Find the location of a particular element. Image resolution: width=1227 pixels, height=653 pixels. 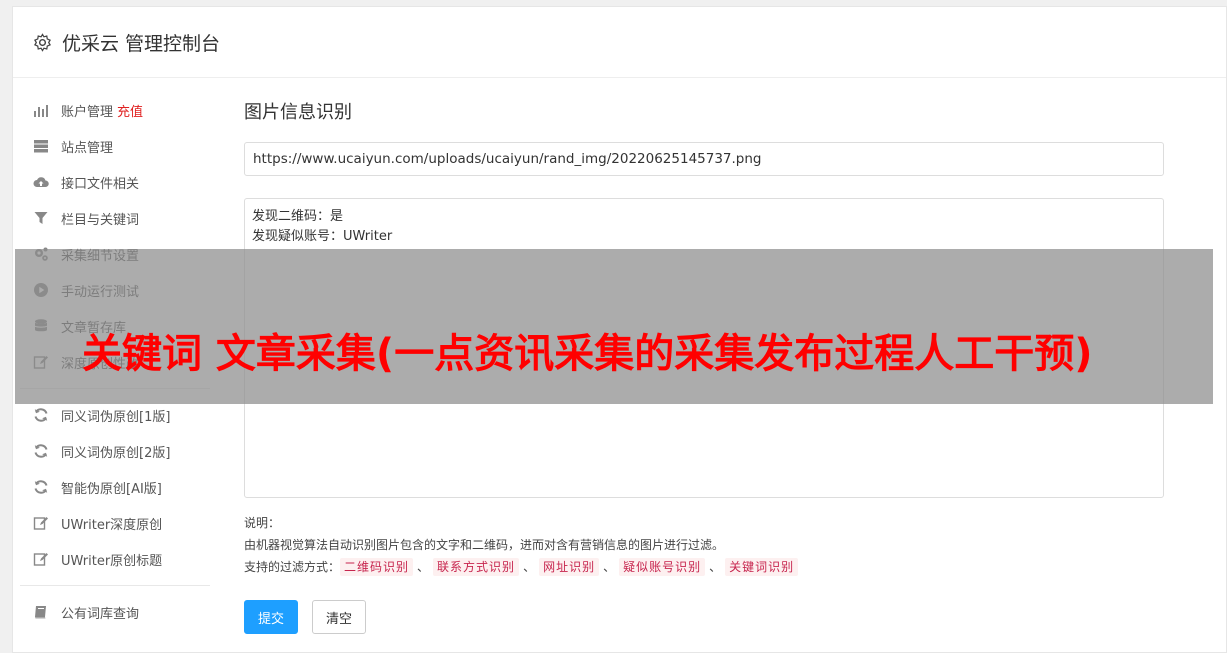

sidebar-item: UWriter深度原创 is located at coordinates (115, 523).